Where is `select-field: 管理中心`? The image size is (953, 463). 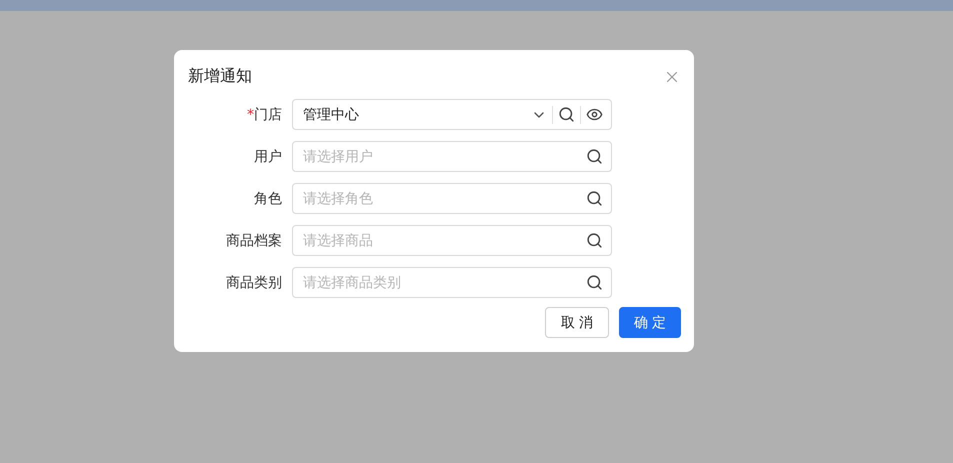 select-field: 管理中心 is located at coordinates (452, 114).